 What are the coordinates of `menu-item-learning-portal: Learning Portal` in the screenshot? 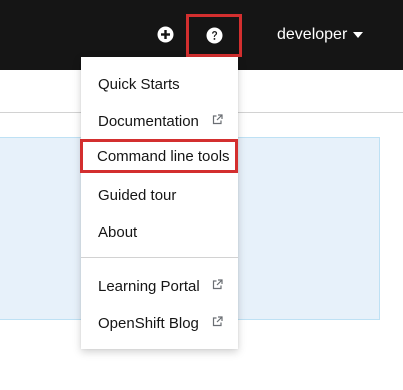 It's located at (159, 286).